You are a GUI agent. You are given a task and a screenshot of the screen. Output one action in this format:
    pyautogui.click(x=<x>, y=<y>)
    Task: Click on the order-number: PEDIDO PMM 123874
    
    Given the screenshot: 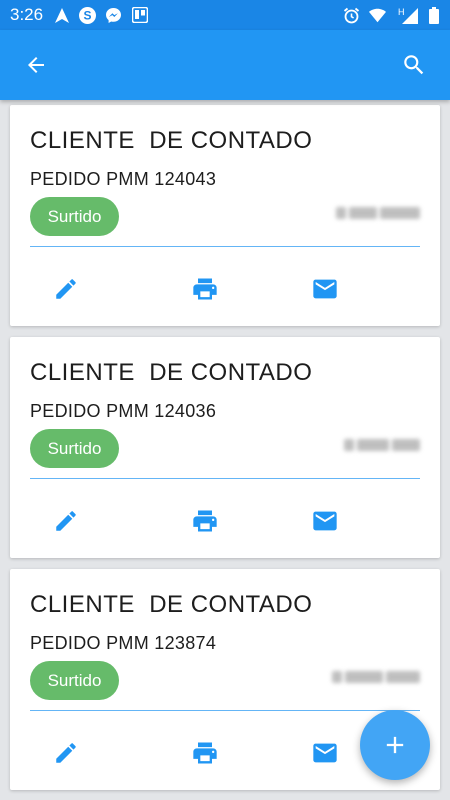 What is the action you would take?
    pyautogui.click(x=123, y=643)
    